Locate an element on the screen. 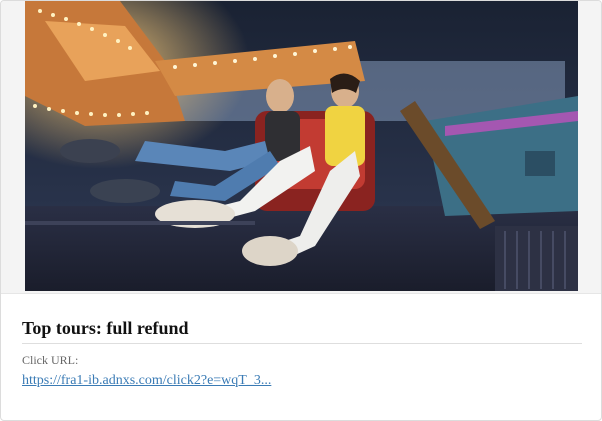  ad-title: Top tours: full refund is located at coordinates (302, 316).